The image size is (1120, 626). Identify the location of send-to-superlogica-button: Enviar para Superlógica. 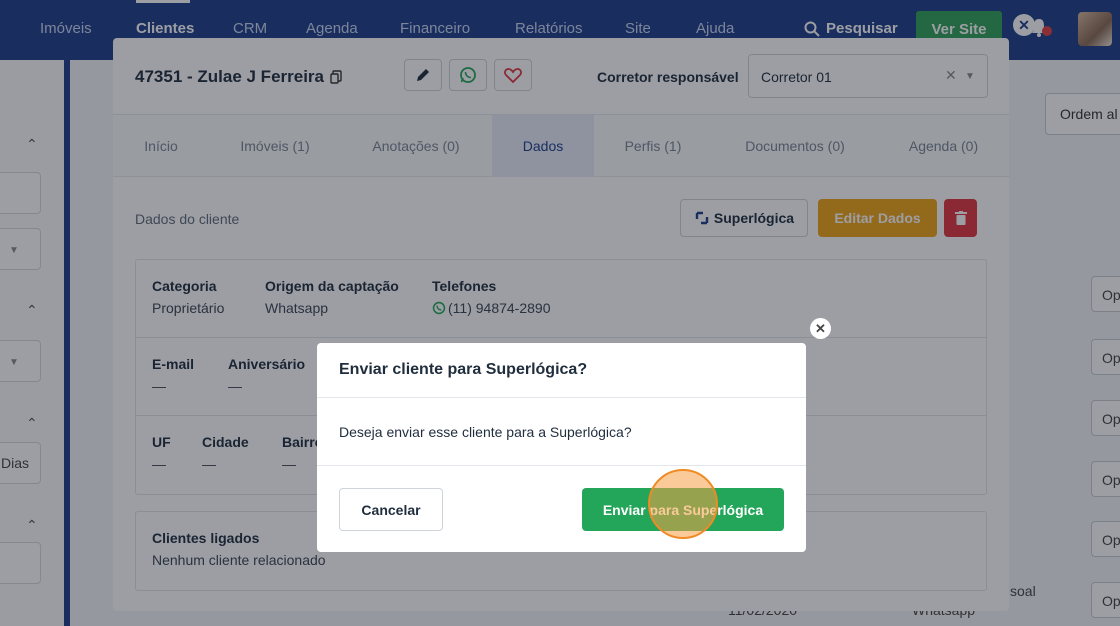
(683, 509).